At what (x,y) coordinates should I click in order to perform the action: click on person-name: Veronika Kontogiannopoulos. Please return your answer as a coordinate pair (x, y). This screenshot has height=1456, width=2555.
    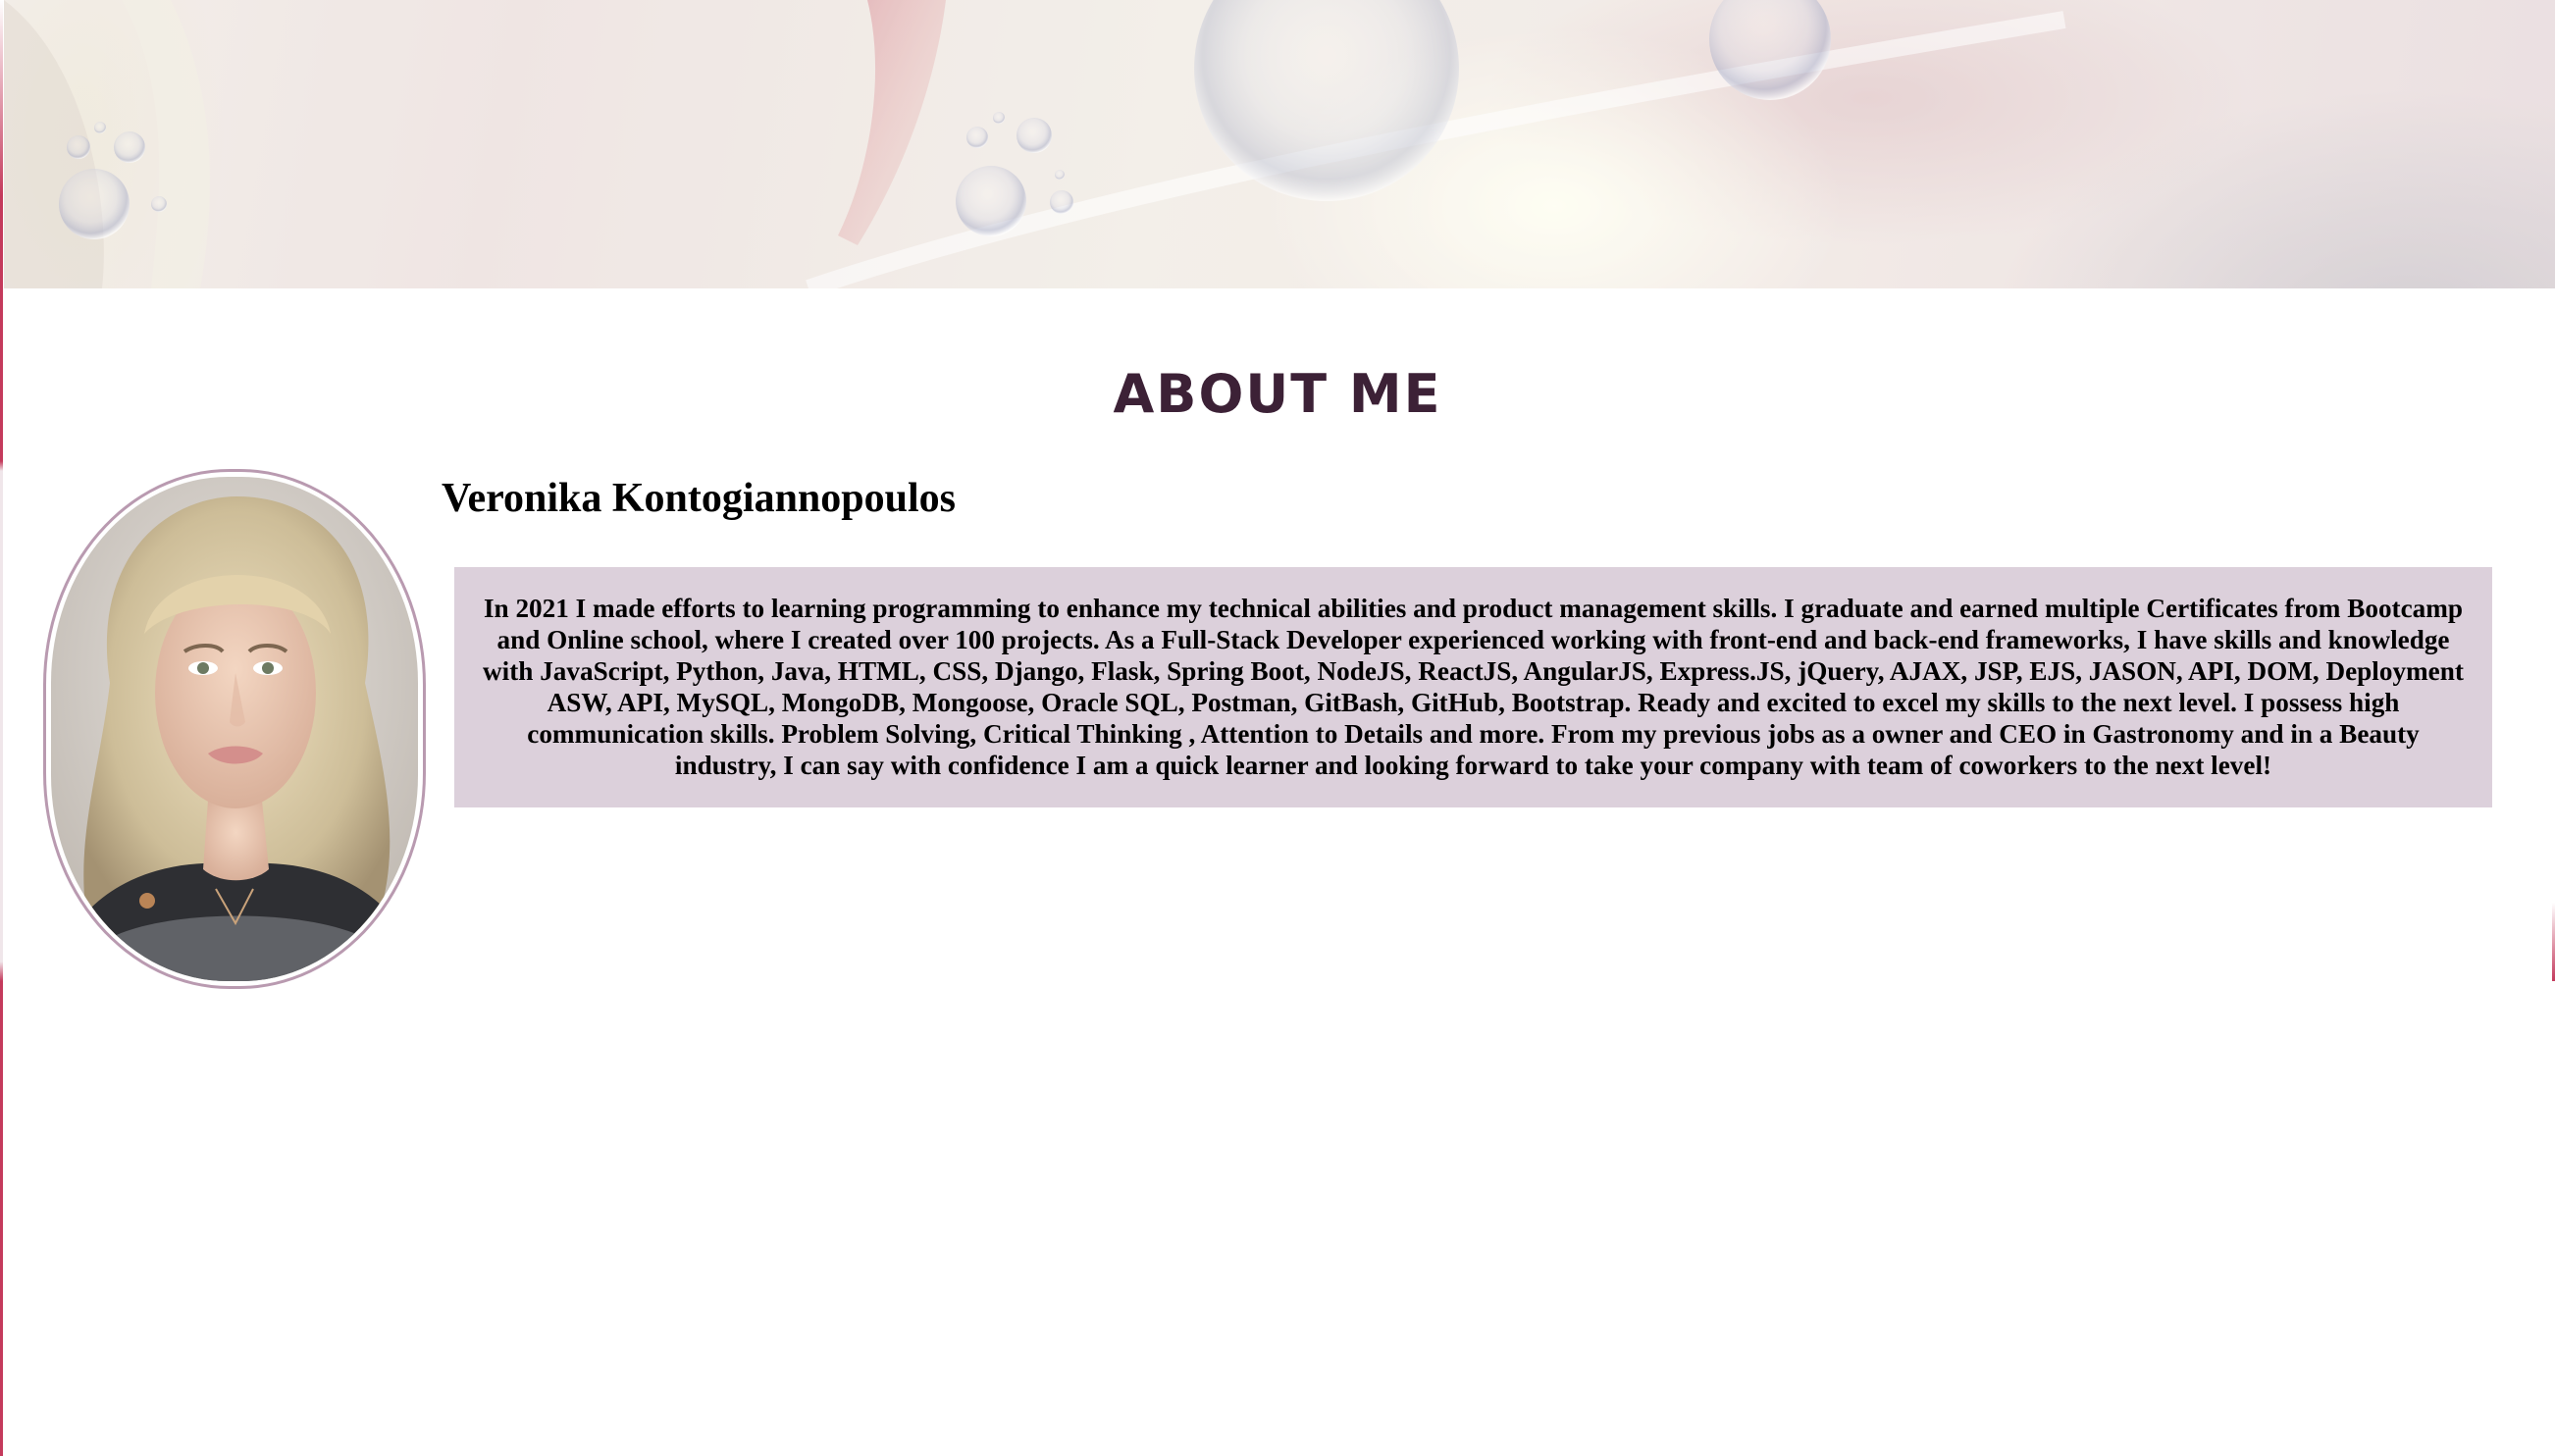
    Looking at the image, I should click on (699, 498).